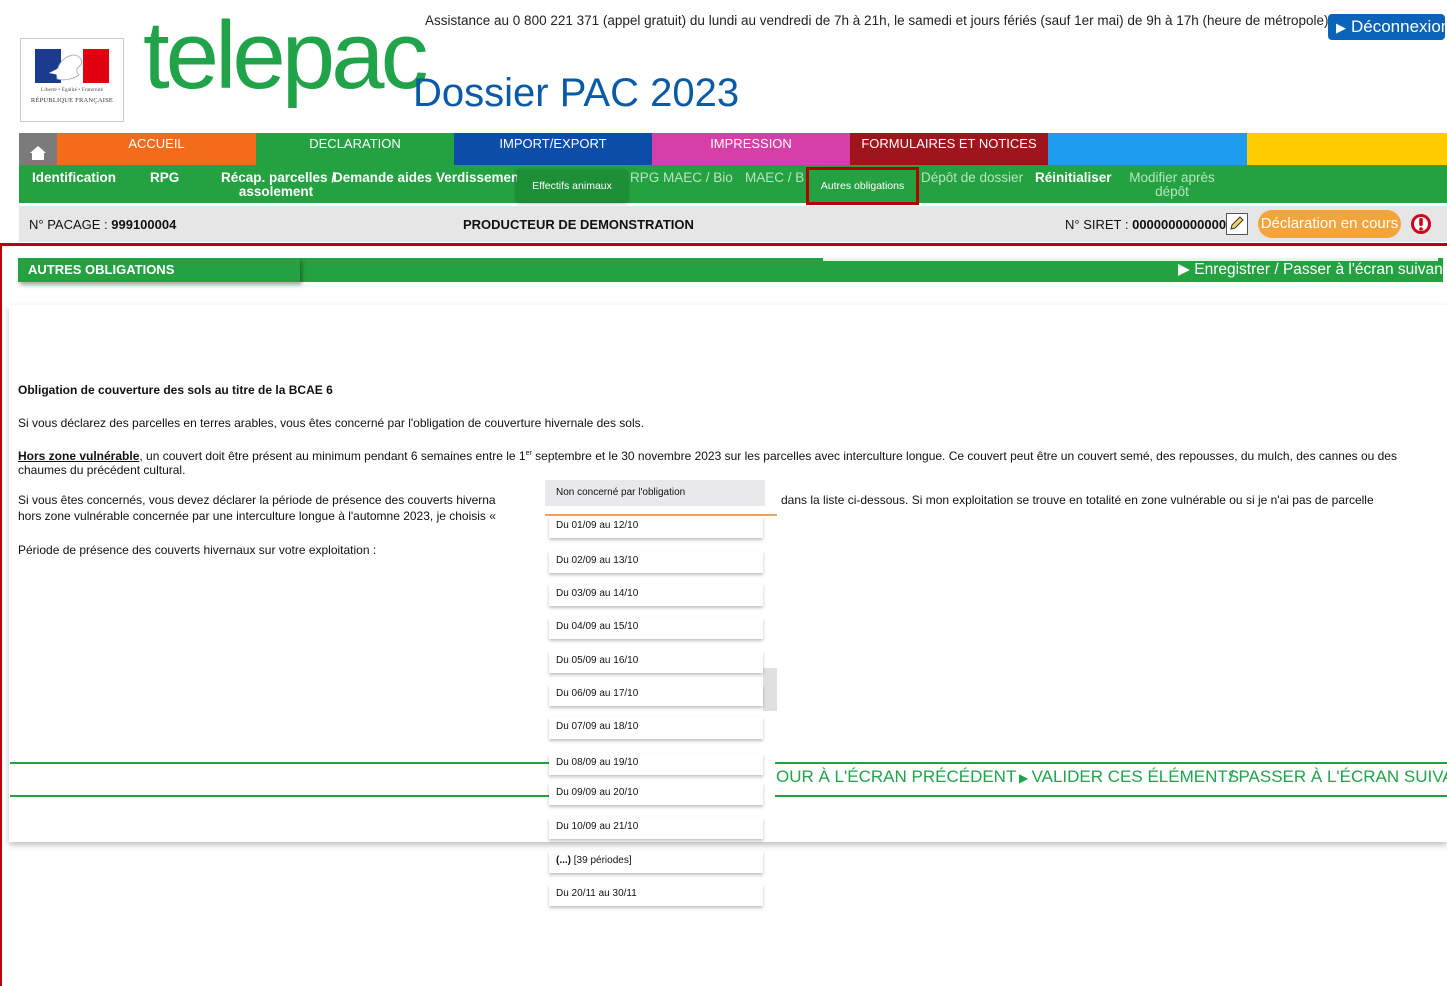  I want to click on period-option: Du 20/11 au 30/11, so click(656, 895).